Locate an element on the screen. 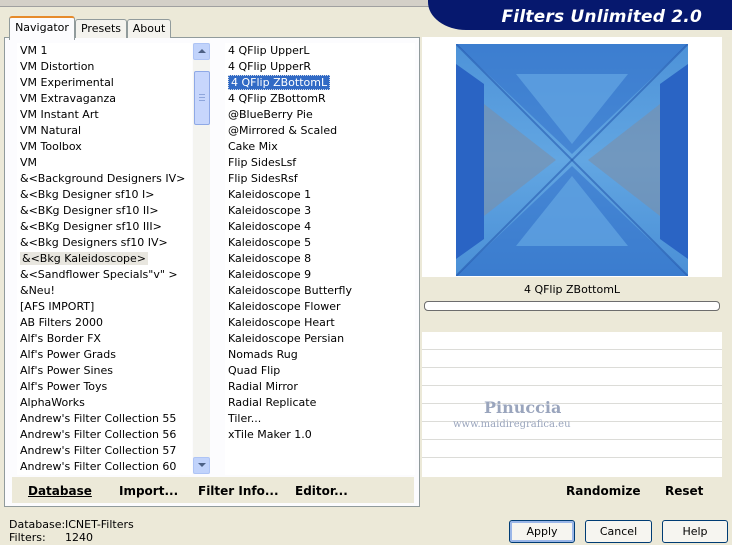  tab-navigator: Navigator is located at coordinates (42, 28).